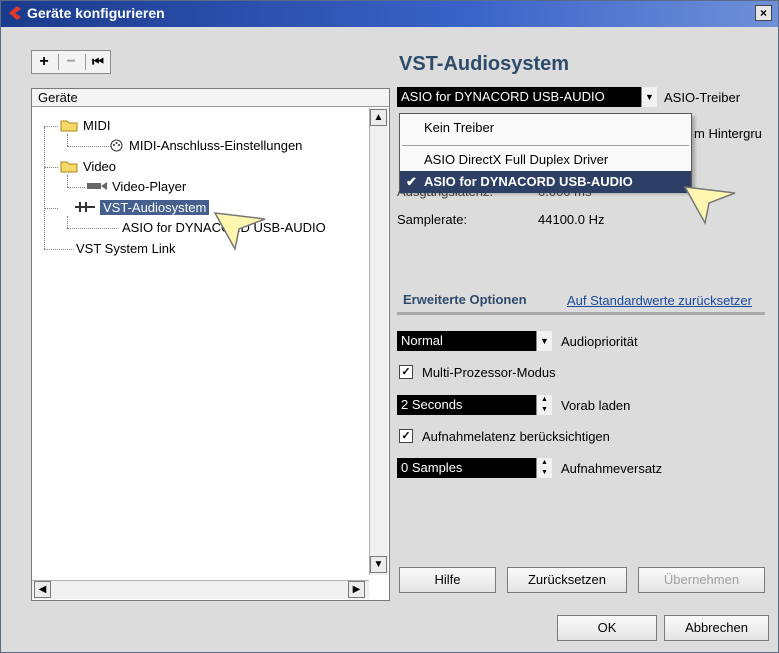  Describe the element at coordinates (599, 341) in the screenshot. I see `audio-priority-label: Audiopriorität` at that location.